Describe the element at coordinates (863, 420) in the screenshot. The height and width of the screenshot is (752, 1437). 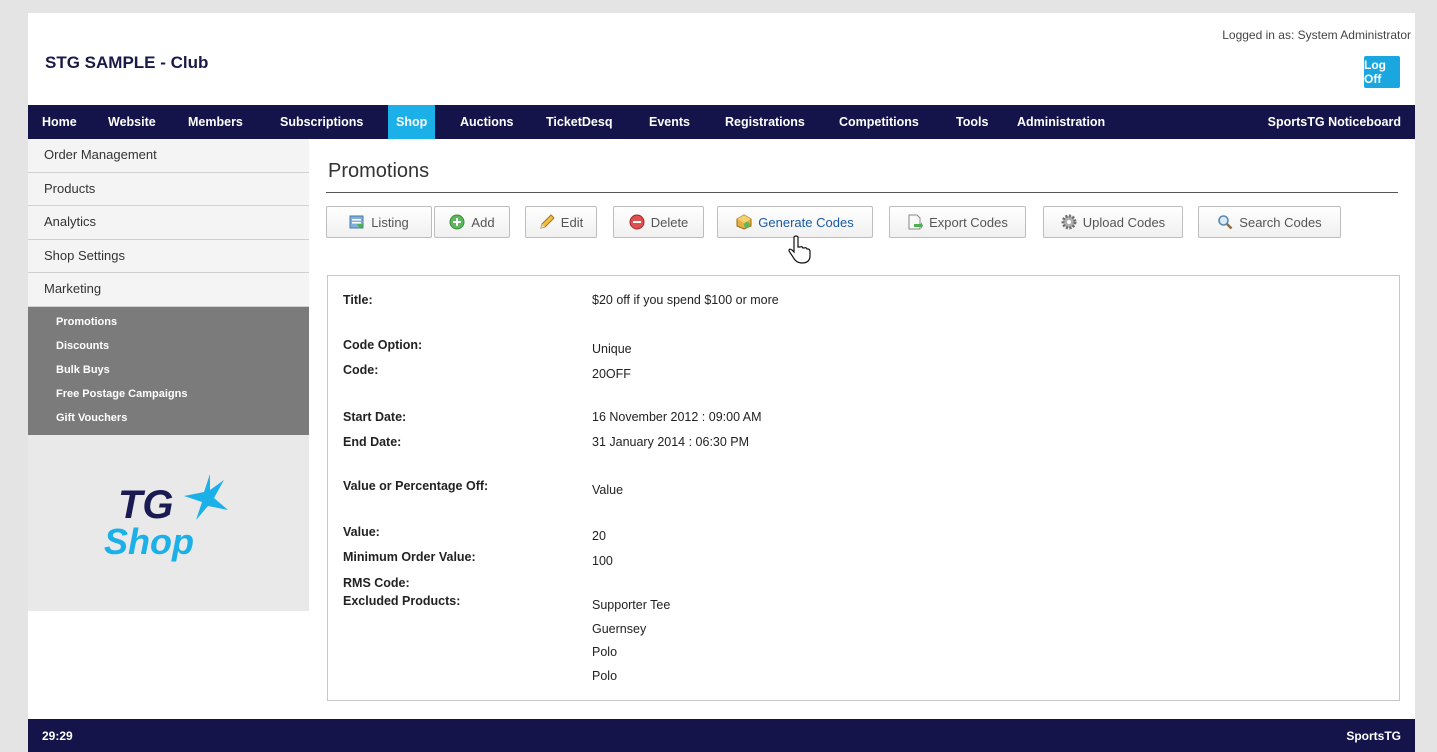
I see `detail-row-start-date: Start Date: 16 November 2012 : 09:00 AM` at that location.